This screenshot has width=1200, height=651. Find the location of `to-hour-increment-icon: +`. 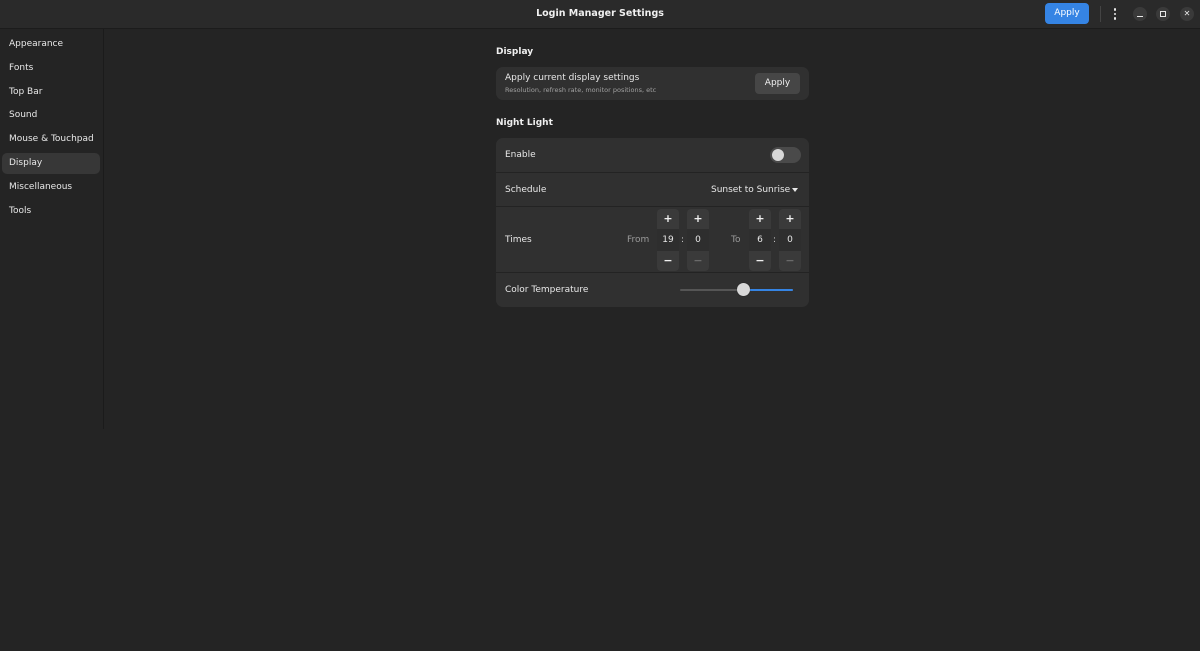

to-hour-increment-icon: + is located at coordinates (760, 219).